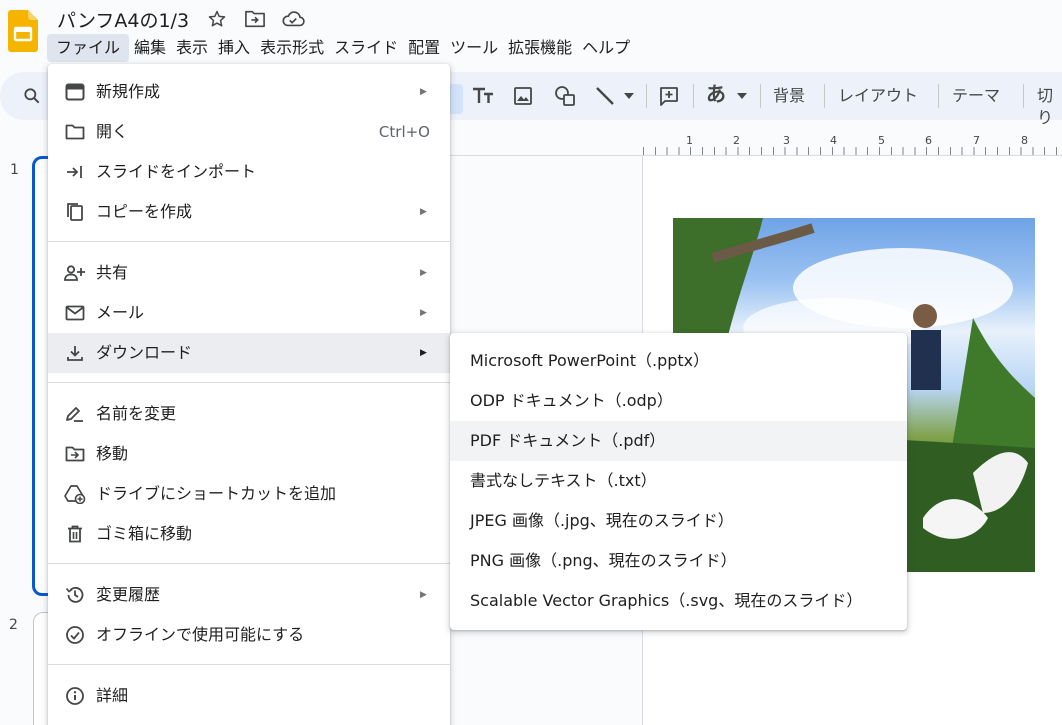 This screenshot has height=725, width=1062. I want to click on menu-item-make-offline: オフラインで使用可能にする, so click(249, 635).